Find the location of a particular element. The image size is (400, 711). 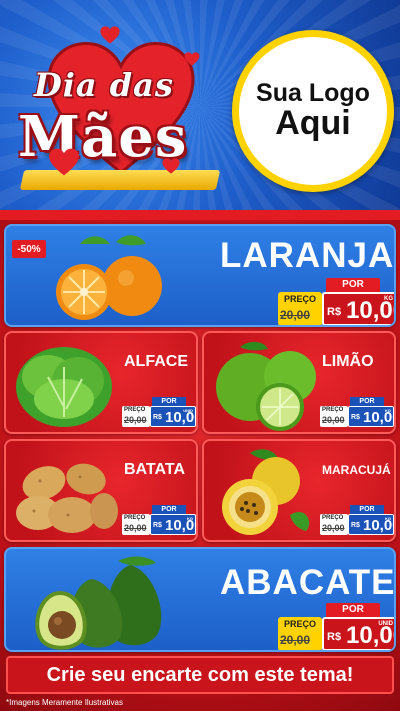

title-art: Dia das Mães is located at coordinates (119, 110).